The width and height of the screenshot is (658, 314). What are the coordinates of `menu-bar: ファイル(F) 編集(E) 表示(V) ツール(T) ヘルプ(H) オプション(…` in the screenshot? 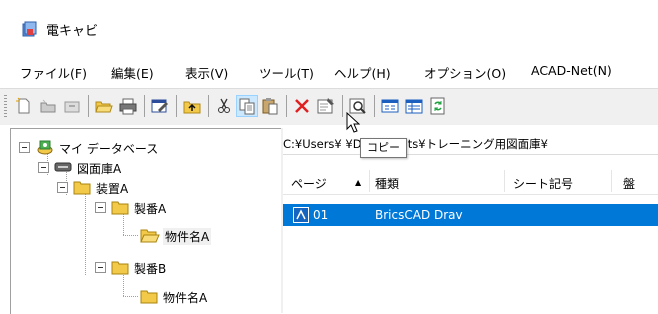 It's located at (329, 70).